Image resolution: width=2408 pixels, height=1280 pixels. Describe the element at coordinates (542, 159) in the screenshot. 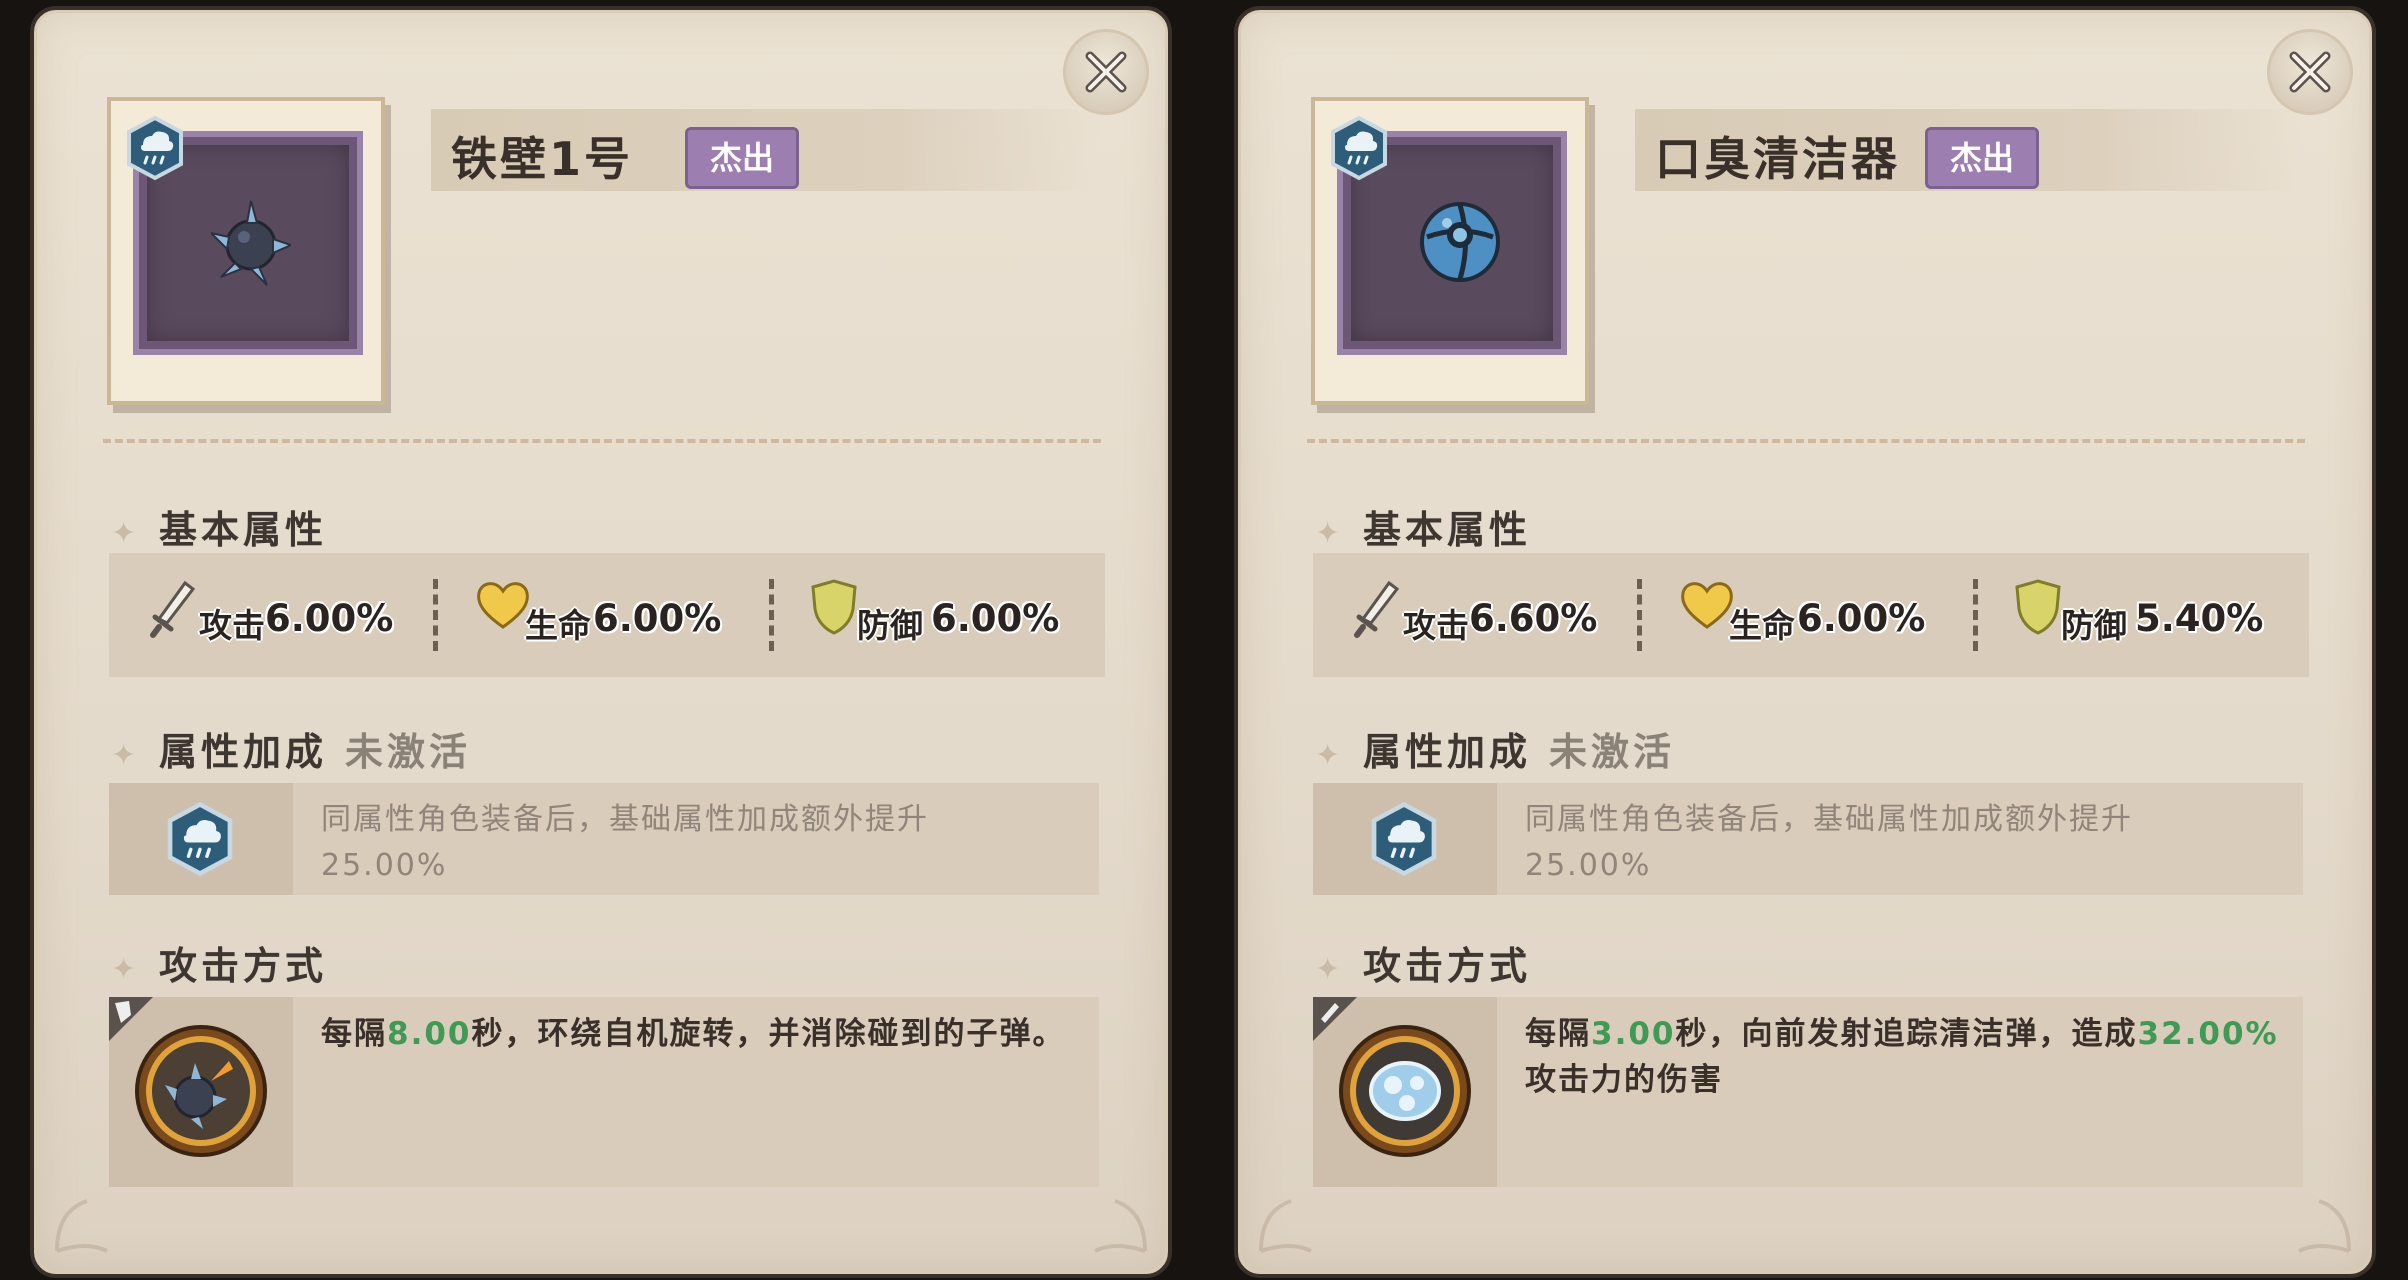

I see `item-name: 铁壁1号` at that location.